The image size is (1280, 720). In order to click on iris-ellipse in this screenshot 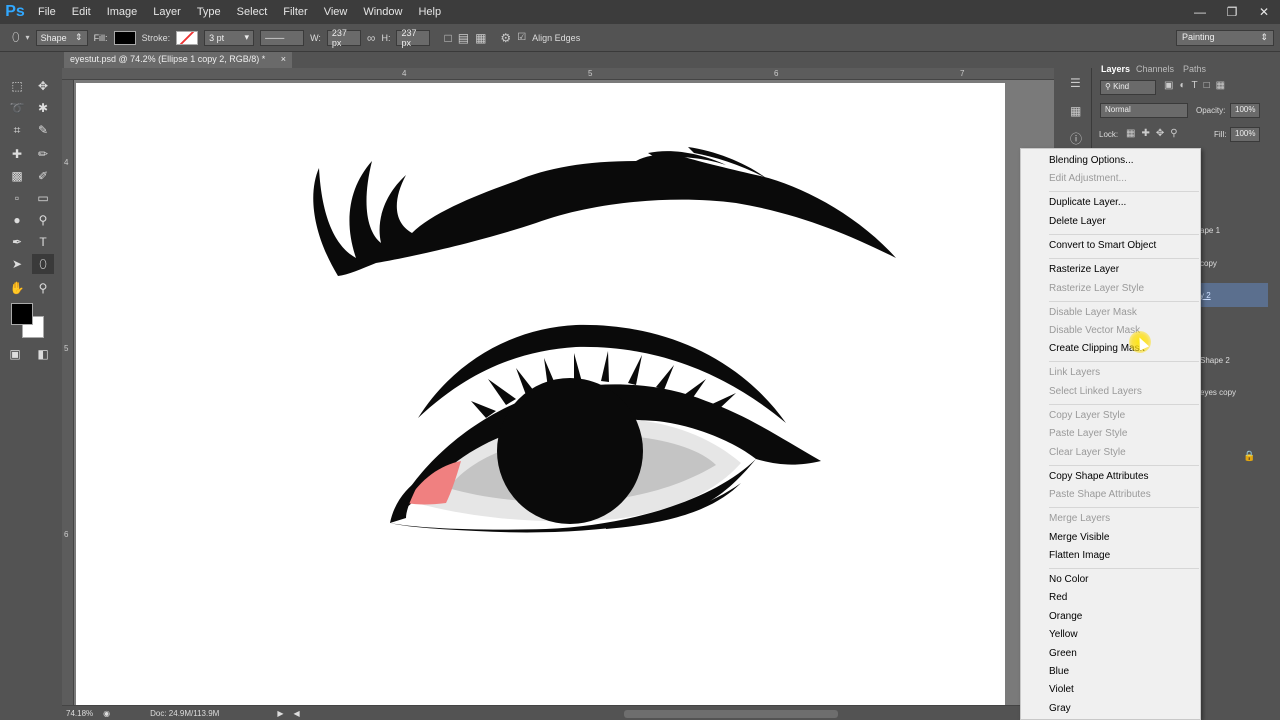, I will do `click(570, 451)`.